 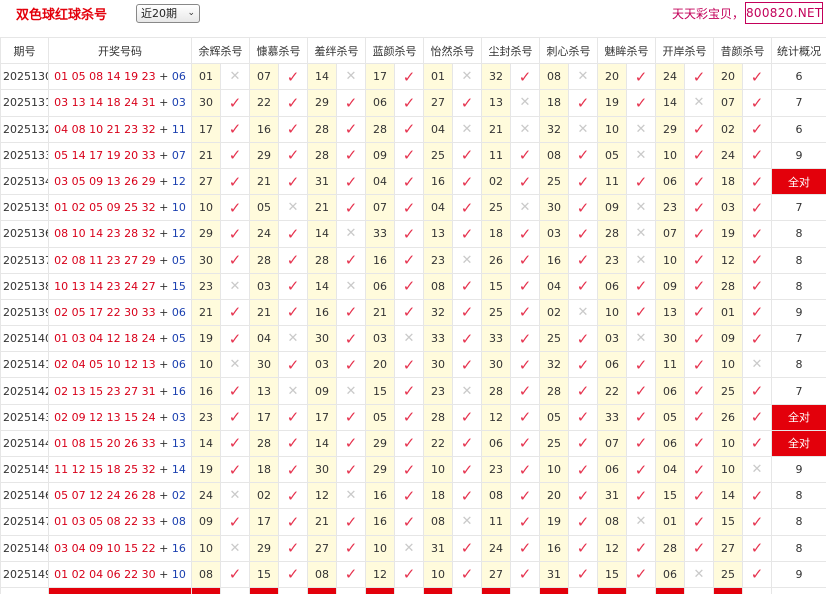 I want to click on blue-ball: 05, so click(x=178, y=260).